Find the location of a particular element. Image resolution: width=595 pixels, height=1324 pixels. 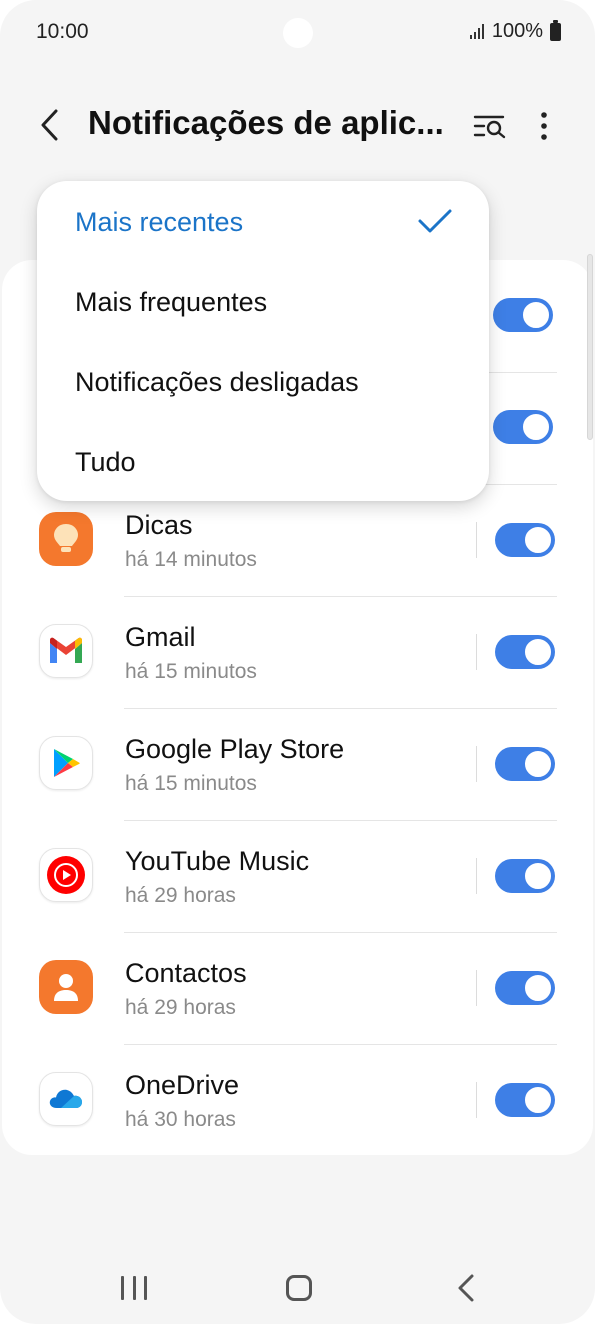

app-name: OneDrive is located at coordinates (182, 1085).